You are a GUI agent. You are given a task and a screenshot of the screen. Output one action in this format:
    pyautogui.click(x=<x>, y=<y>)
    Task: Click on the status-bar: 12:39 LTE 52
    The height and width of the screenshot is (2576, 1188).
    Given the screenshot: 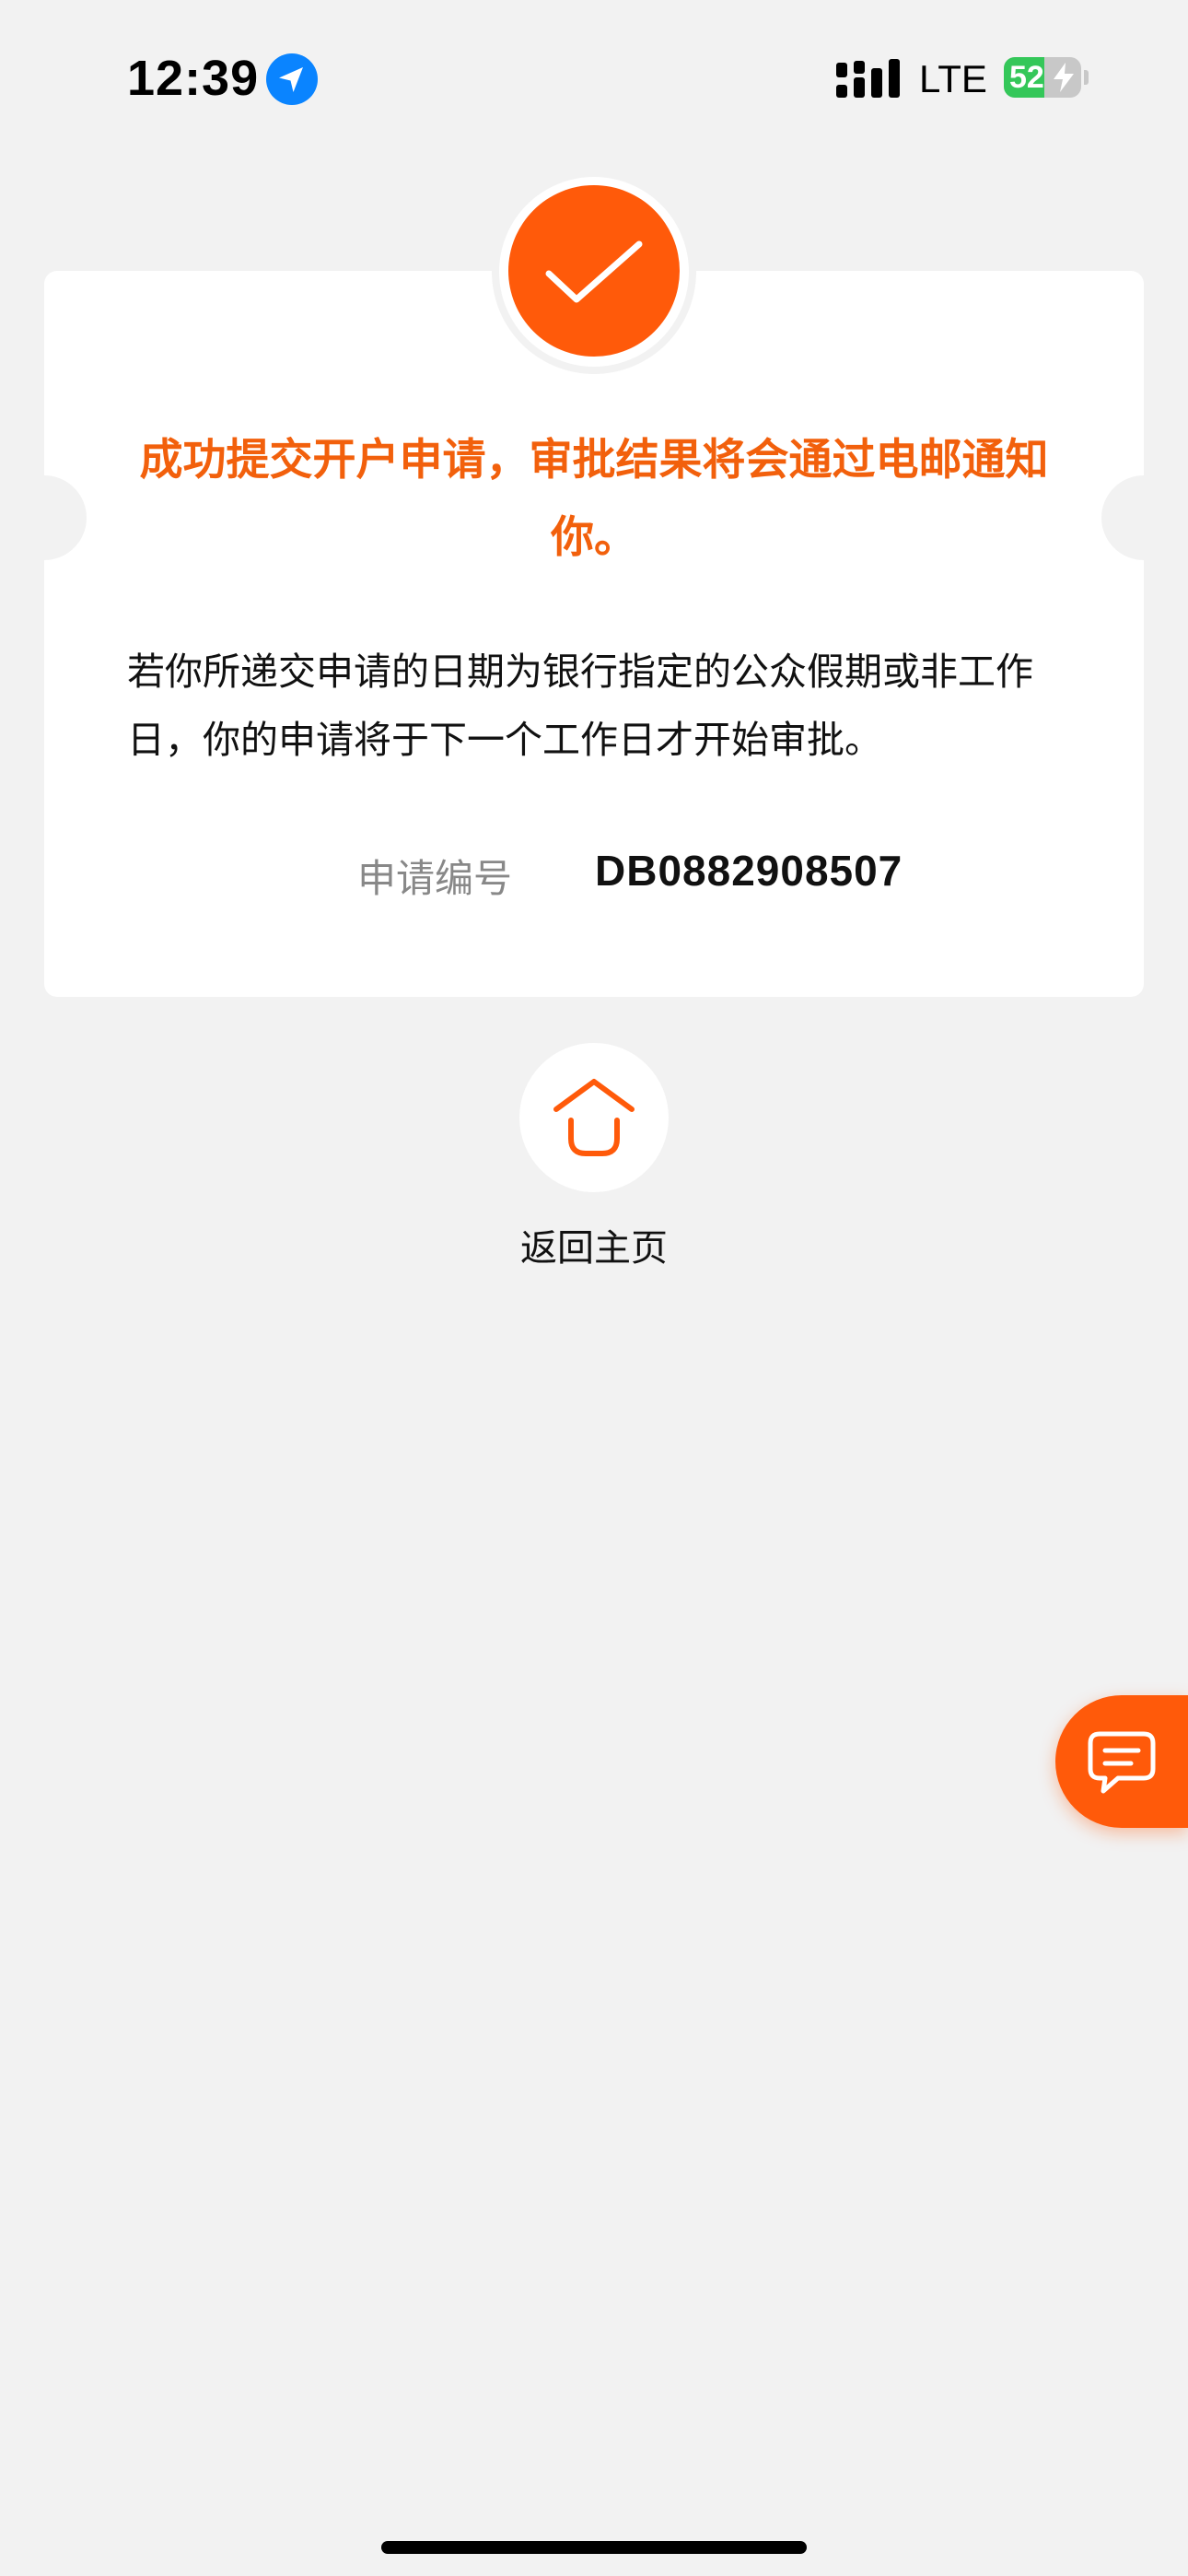 What is the action you would take?
    pyautogui.click(x=594, y=78)
    